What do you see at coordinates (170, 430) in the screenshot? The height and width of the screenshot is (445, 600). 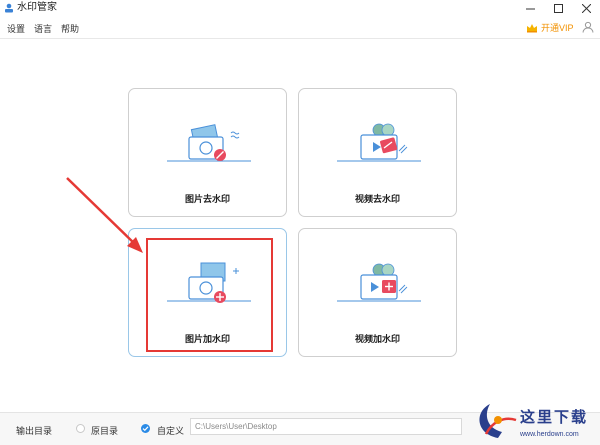 I see `radio-custom-label: 自定义` at bounding box center [170, 430].